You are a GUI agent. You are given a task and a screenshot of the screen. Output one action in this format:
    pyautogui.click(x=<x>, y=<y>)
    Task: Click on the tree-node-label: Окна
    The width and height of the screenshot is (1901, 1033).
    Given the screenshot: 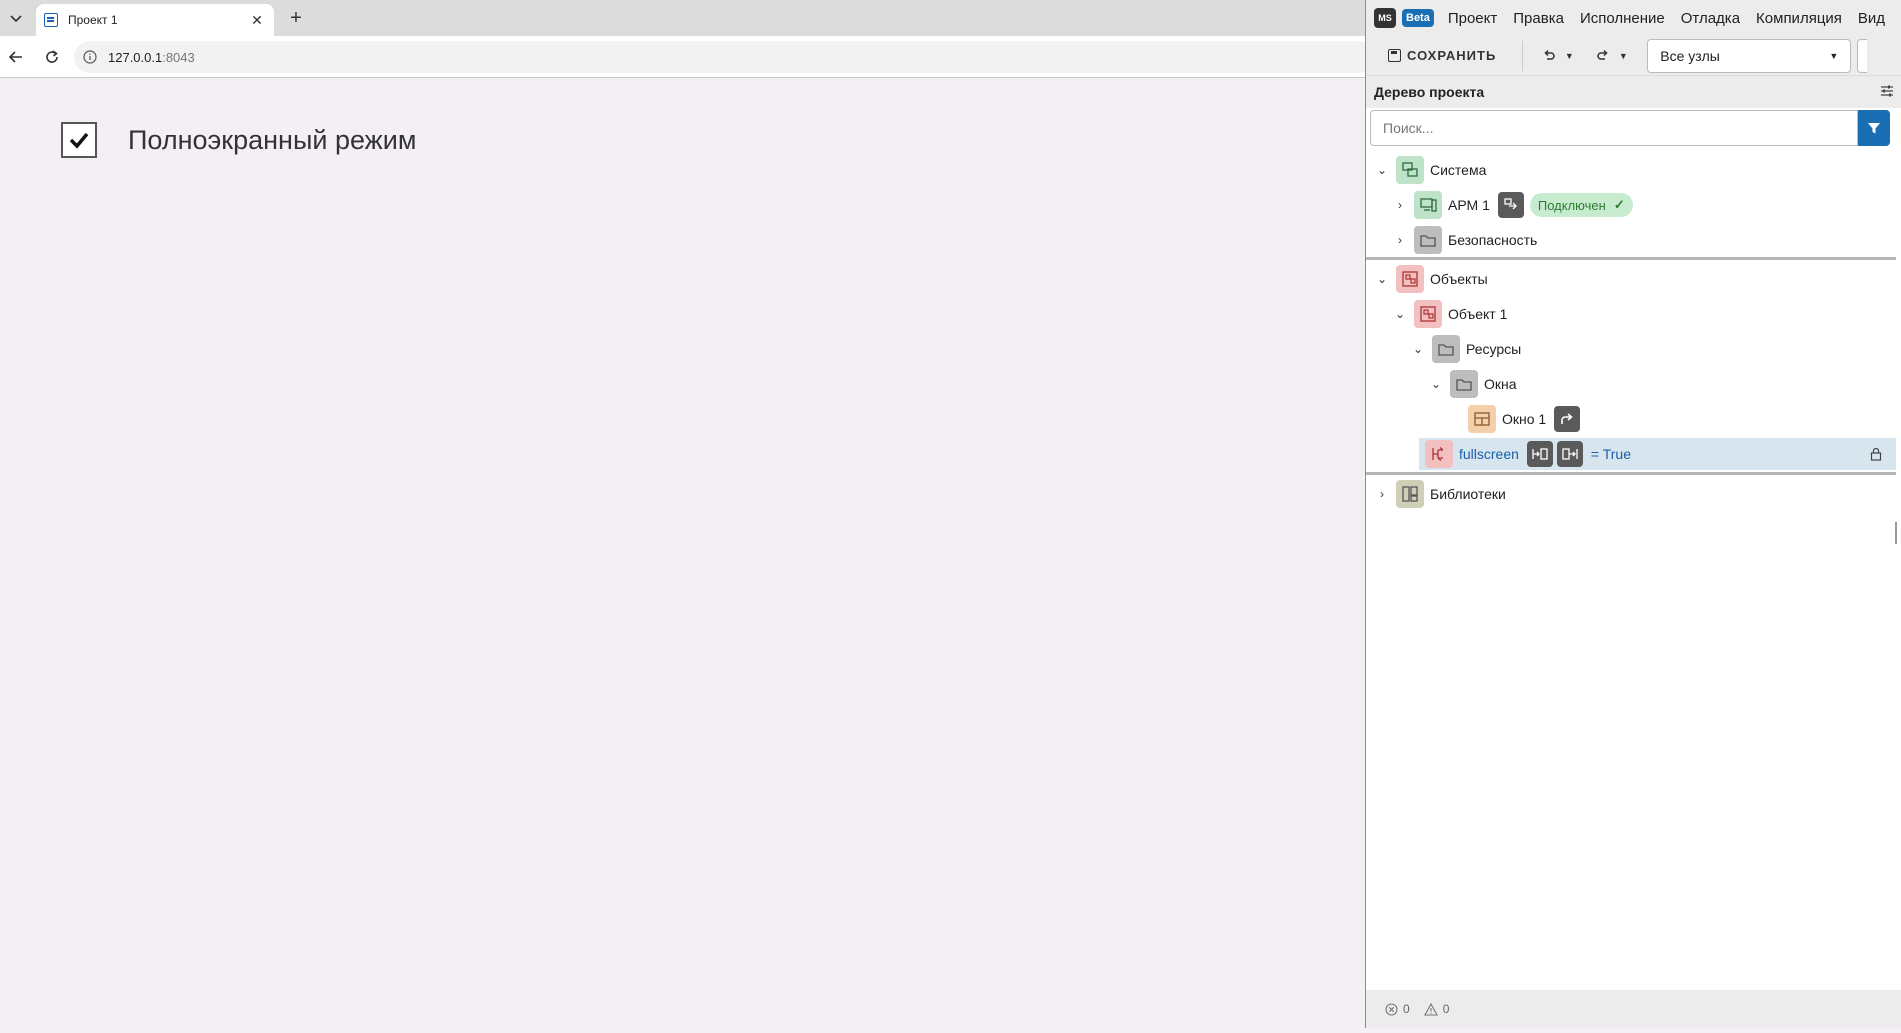 What is the action you would take?
    pyautogui.click(x=1500, y=384)
    